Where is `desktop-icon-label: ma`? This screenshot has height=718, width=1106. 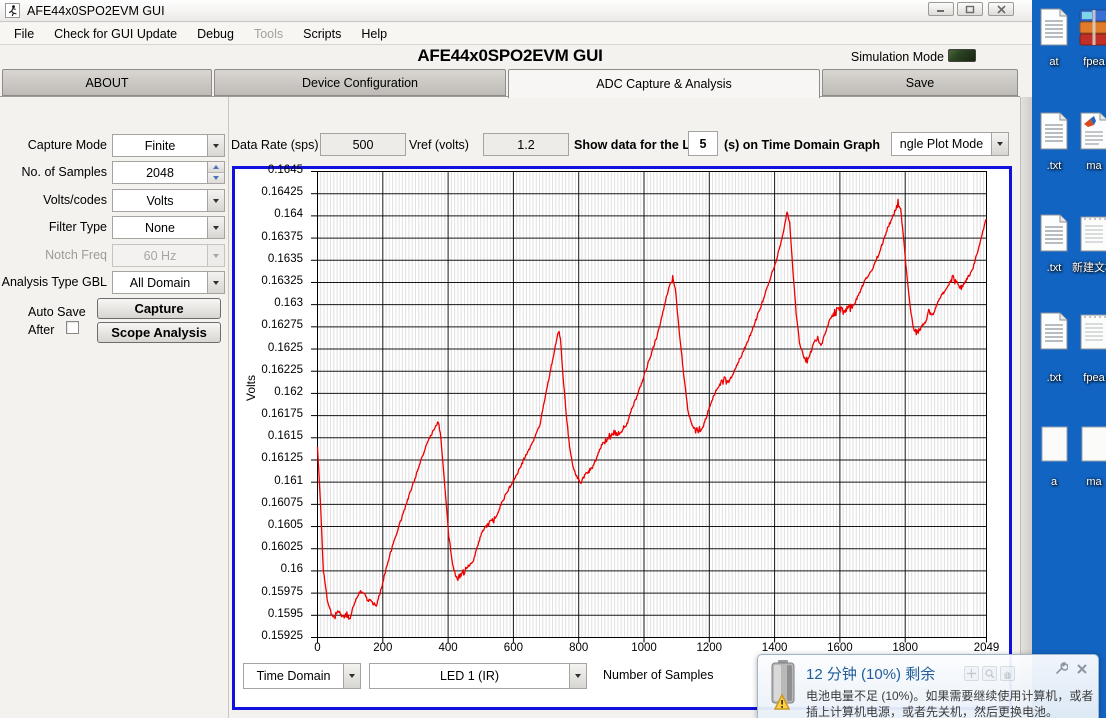
desktop-icon-label: ma is located at coordinates (1094, 482).